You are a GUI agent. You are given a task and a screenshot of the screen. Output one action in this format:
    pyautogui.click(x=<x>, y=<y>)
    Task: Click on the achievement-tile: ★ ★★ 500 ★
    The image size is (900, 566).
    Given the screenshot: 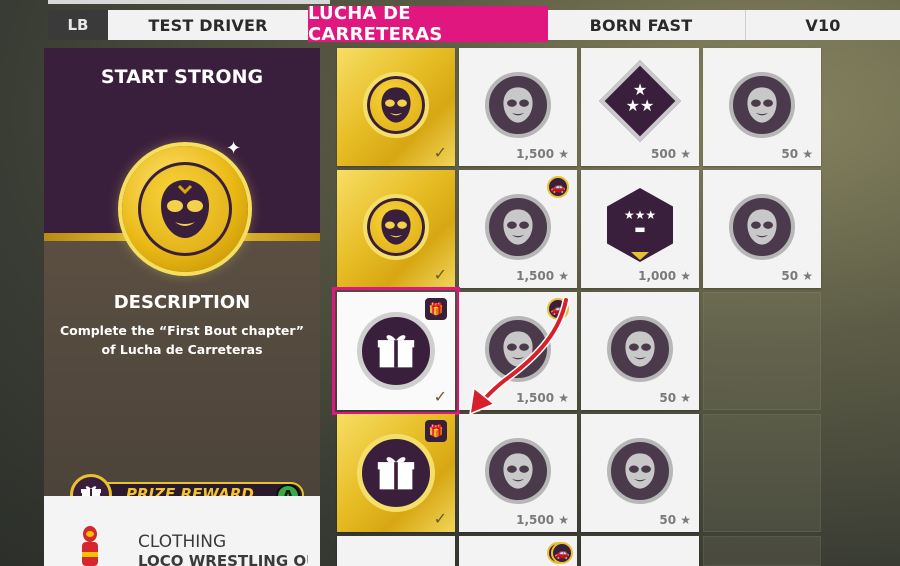 What is the action you would take?
    pyautogui.click(x=640, y=107)
    